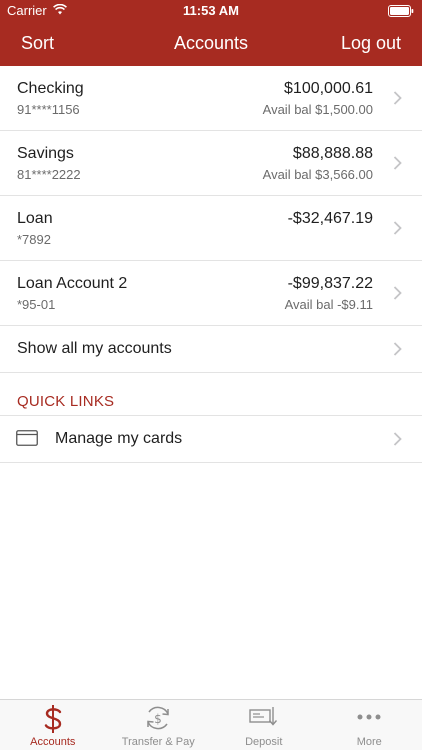  What do you see at coordinates (94, 348) in the screenshot?
I see `show-all-accounts-label: Show all my accounts` at bounding box center [94, 348].